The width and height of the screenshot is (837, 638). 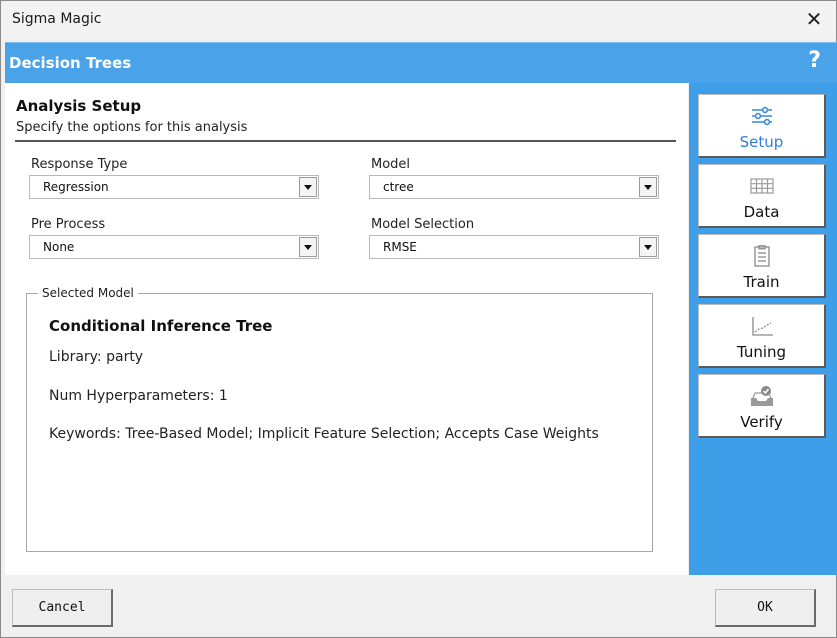 I want to click on inbox-check-icon, so click(x=761, y=396).